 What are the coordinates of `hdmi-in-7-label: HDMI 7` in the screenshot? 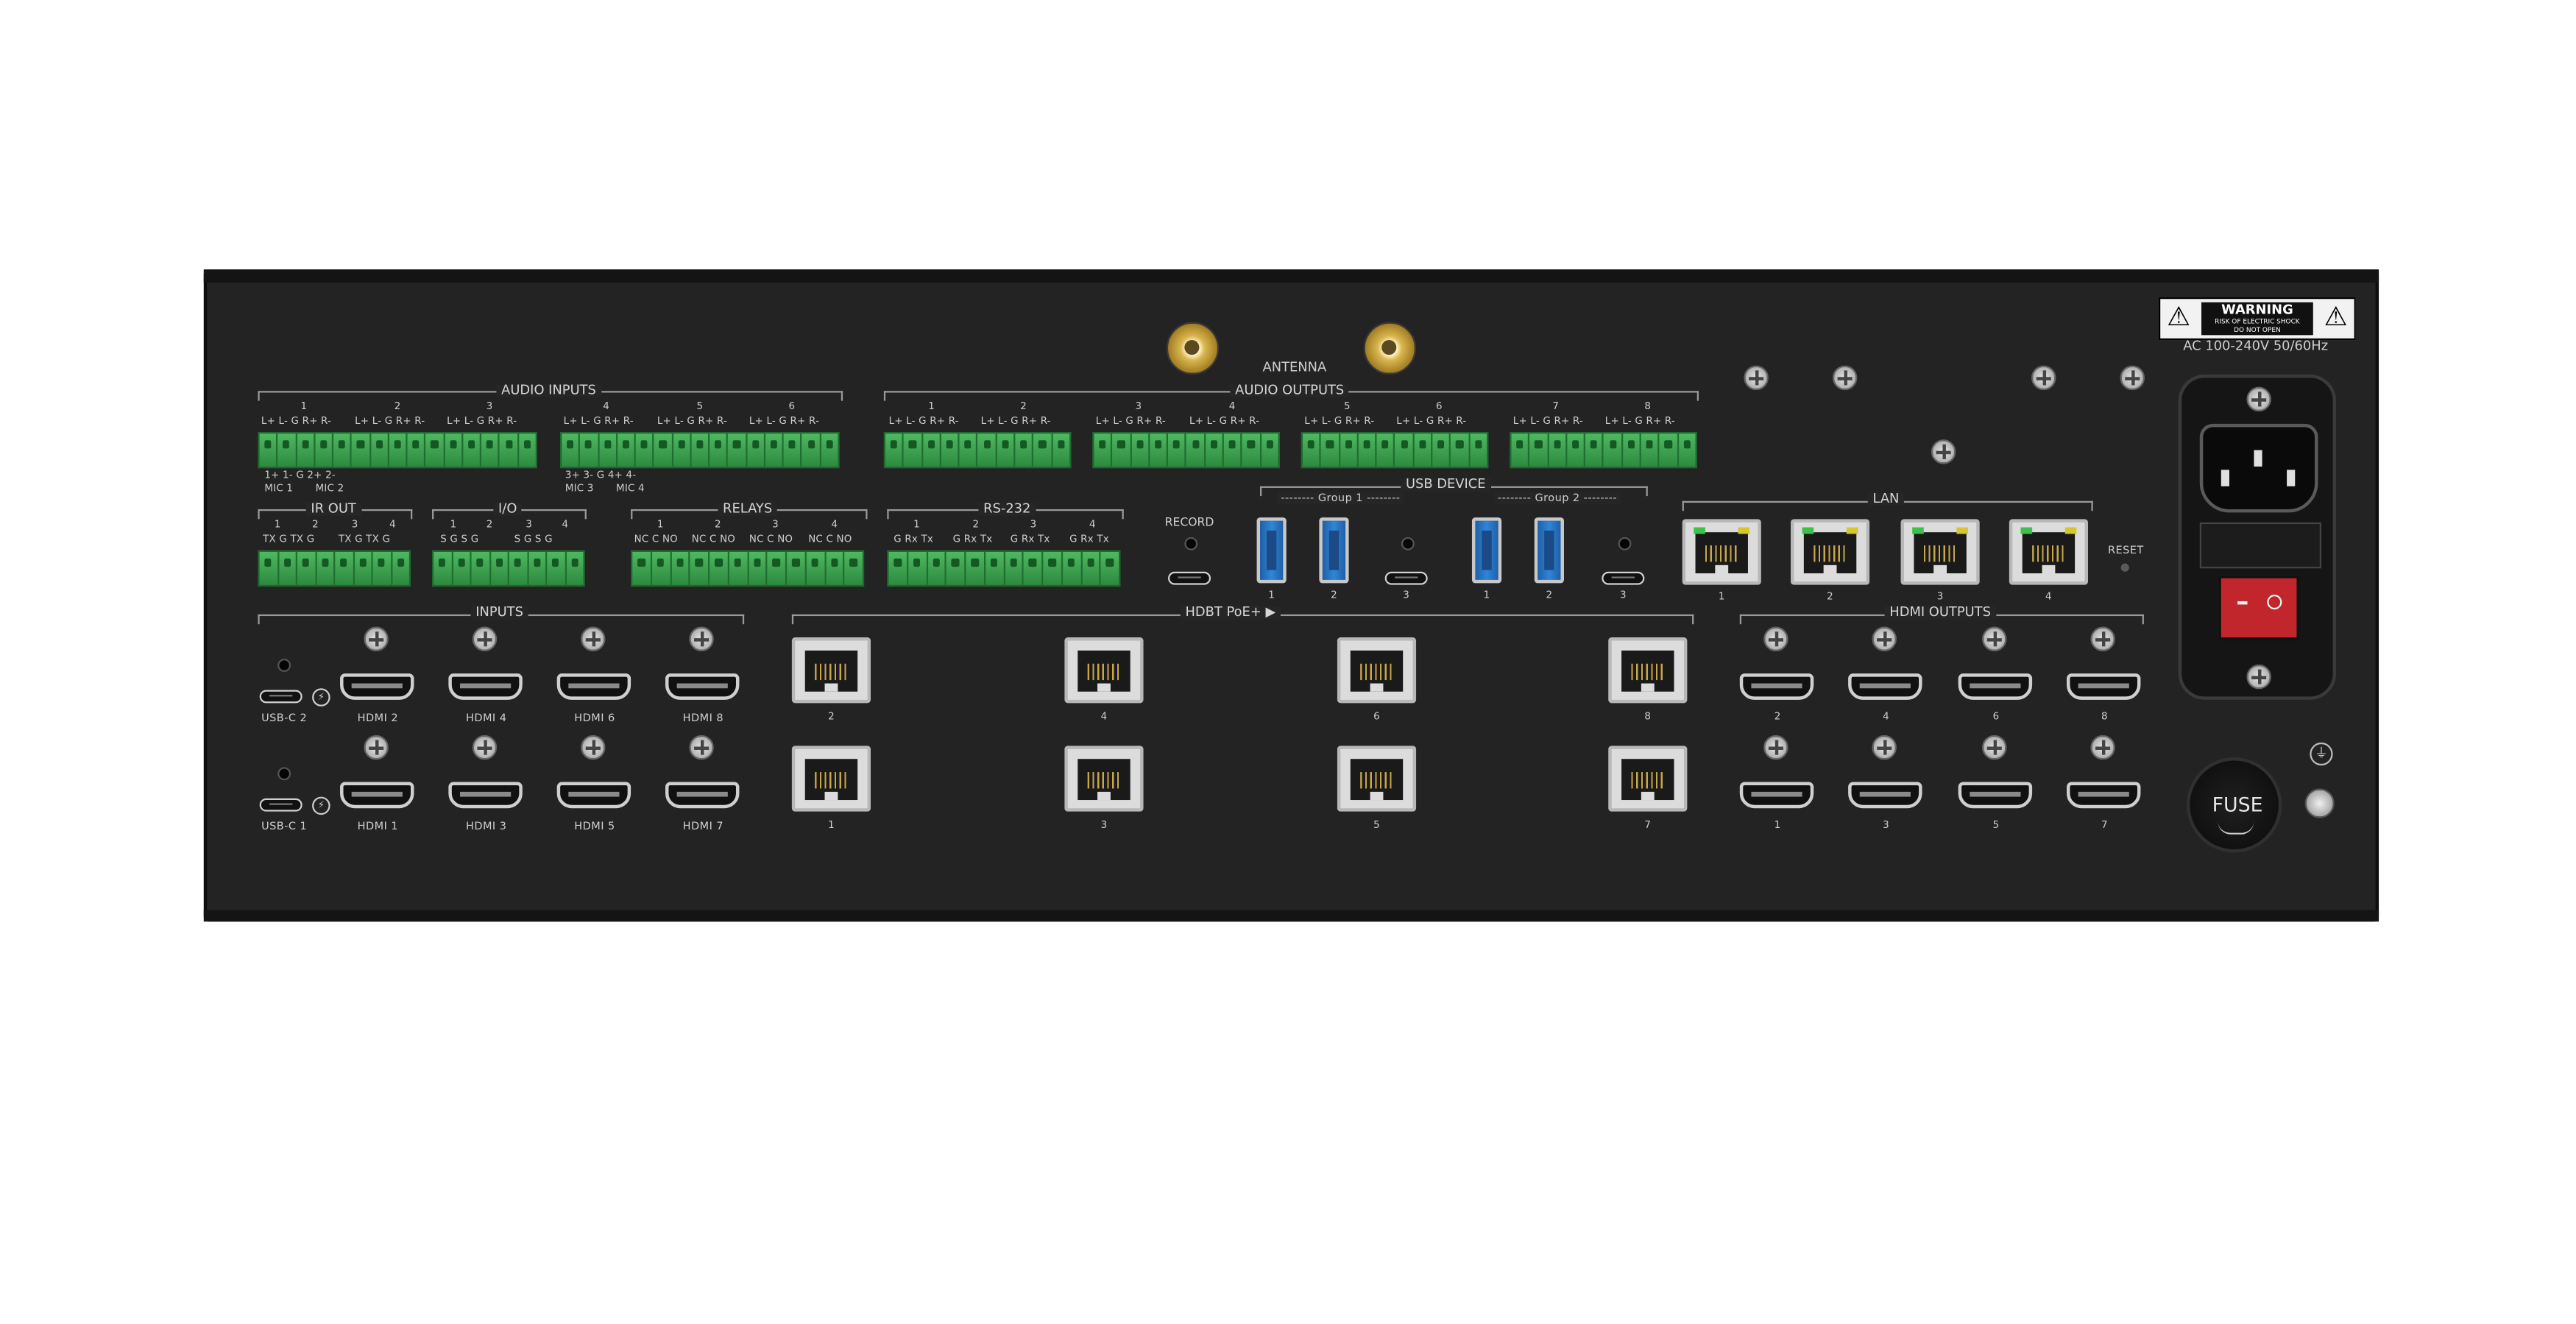 It's located at (703, 826).